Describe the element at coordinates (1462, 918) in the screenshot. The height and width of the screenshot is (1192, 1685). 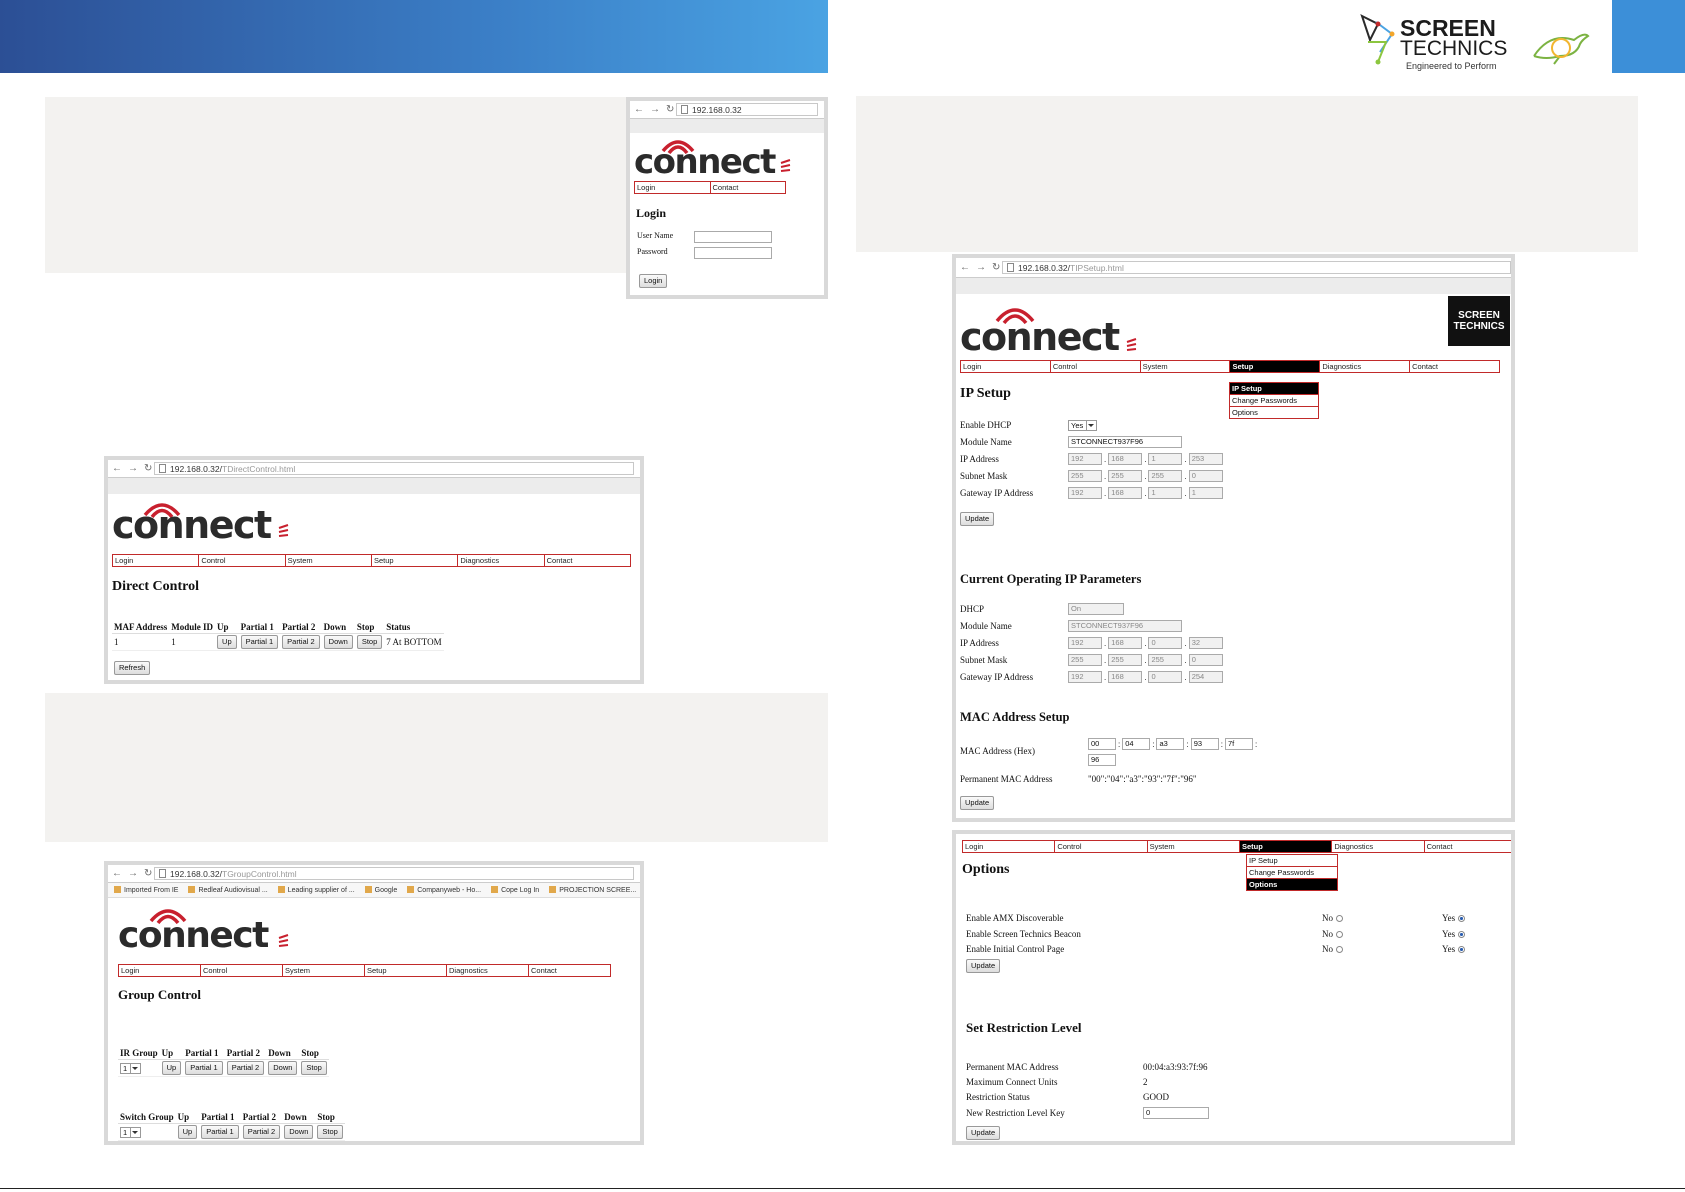
I see `amx-yes-radio` at that location.